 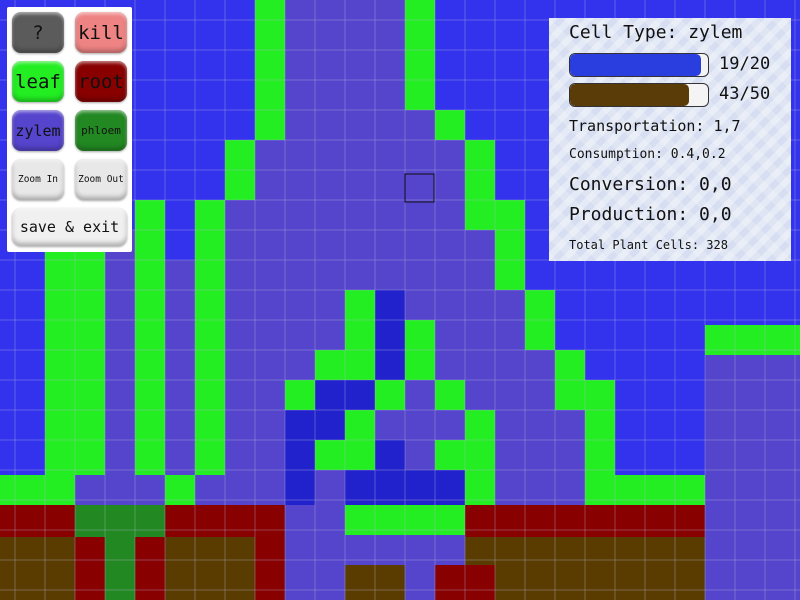 I want to click on phloem-button: phloem, so click(x=101, y=130).